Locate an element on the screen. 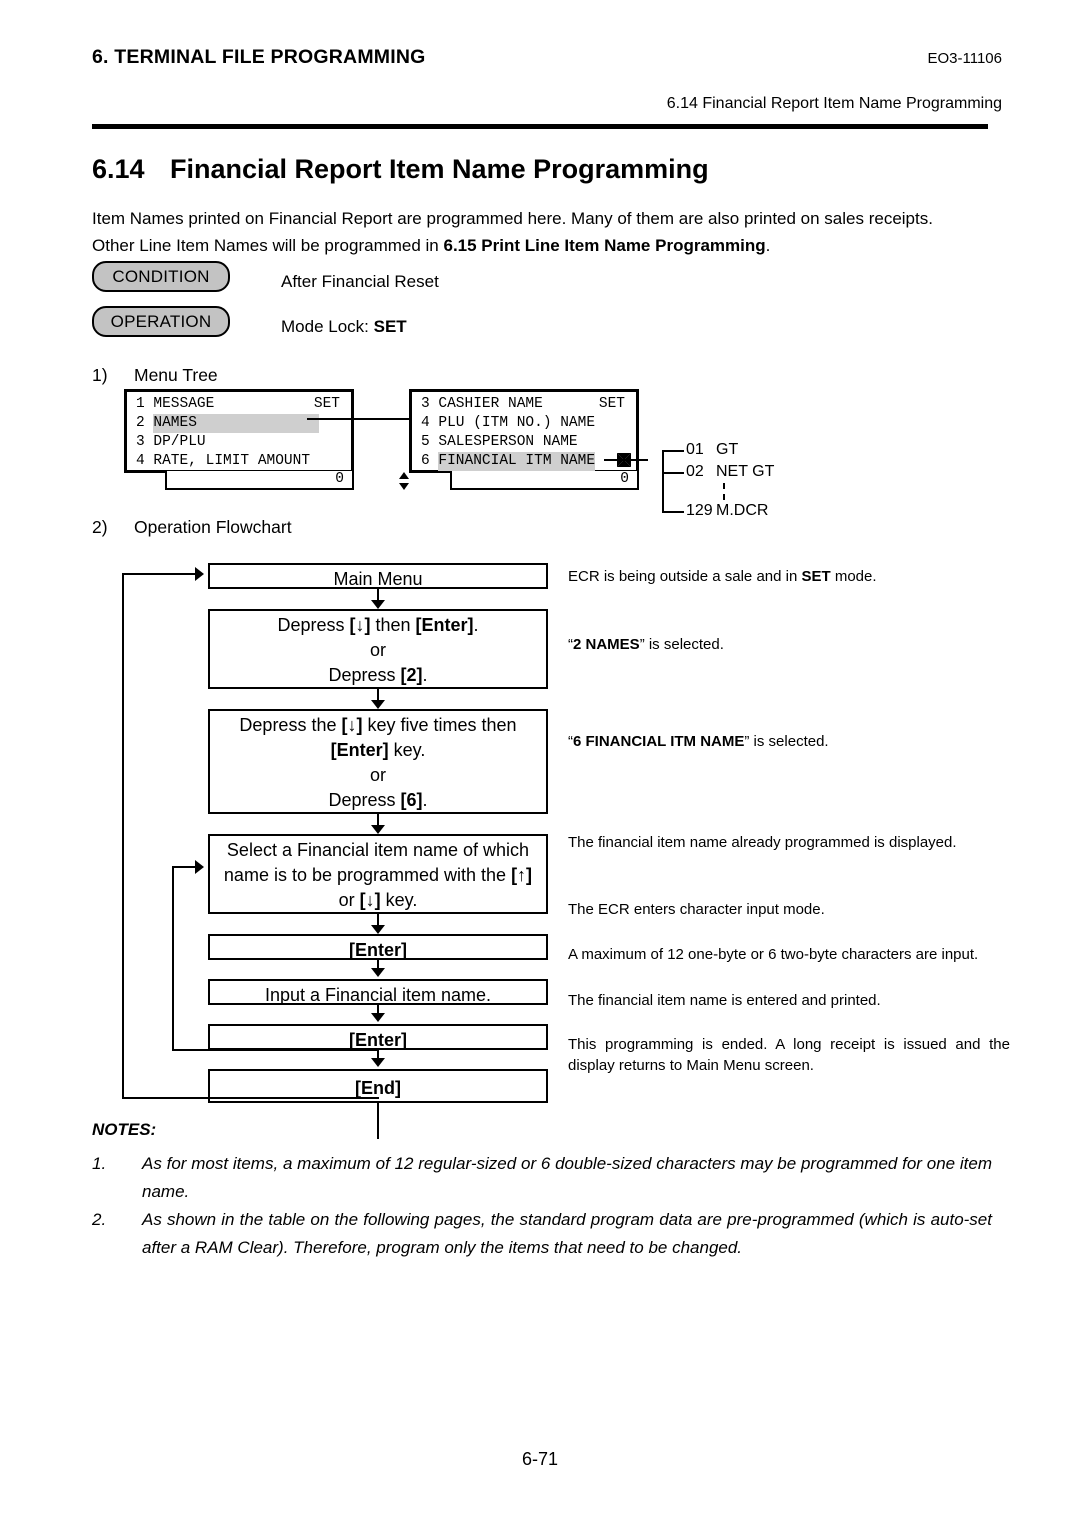 The width and height of the screenshot is (1080, 1528). lcd-row-number: 3 is located at coordinates (425, 404).